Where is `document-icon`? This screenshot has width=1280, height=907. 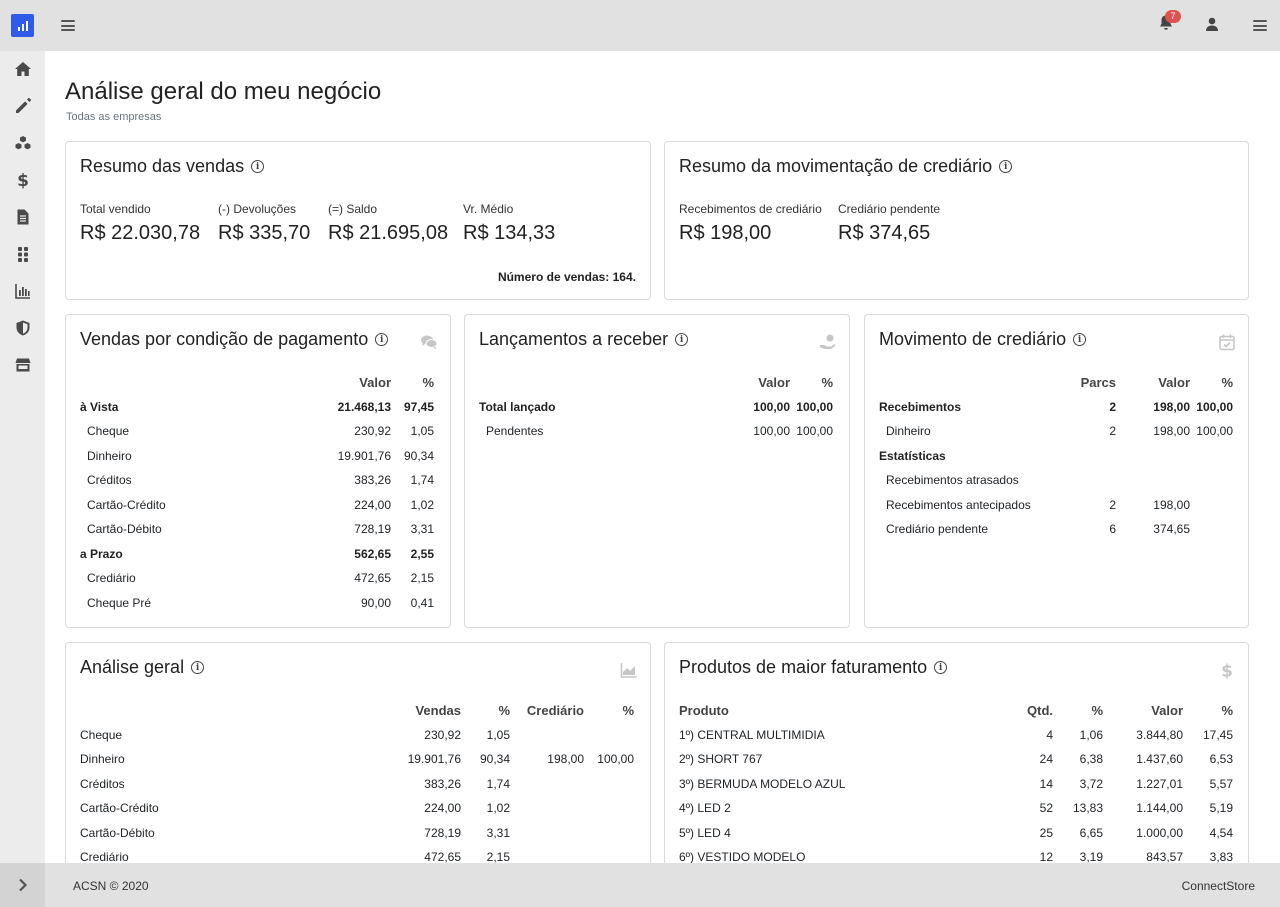
document-icon is located at coordinates (23, 217).